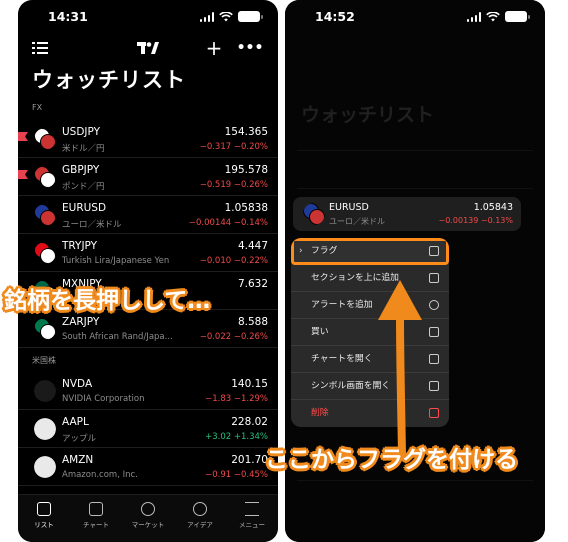  Describe the element at coordinates (40, 48) in the screenshot. I see `list-menu-icon` at that location.